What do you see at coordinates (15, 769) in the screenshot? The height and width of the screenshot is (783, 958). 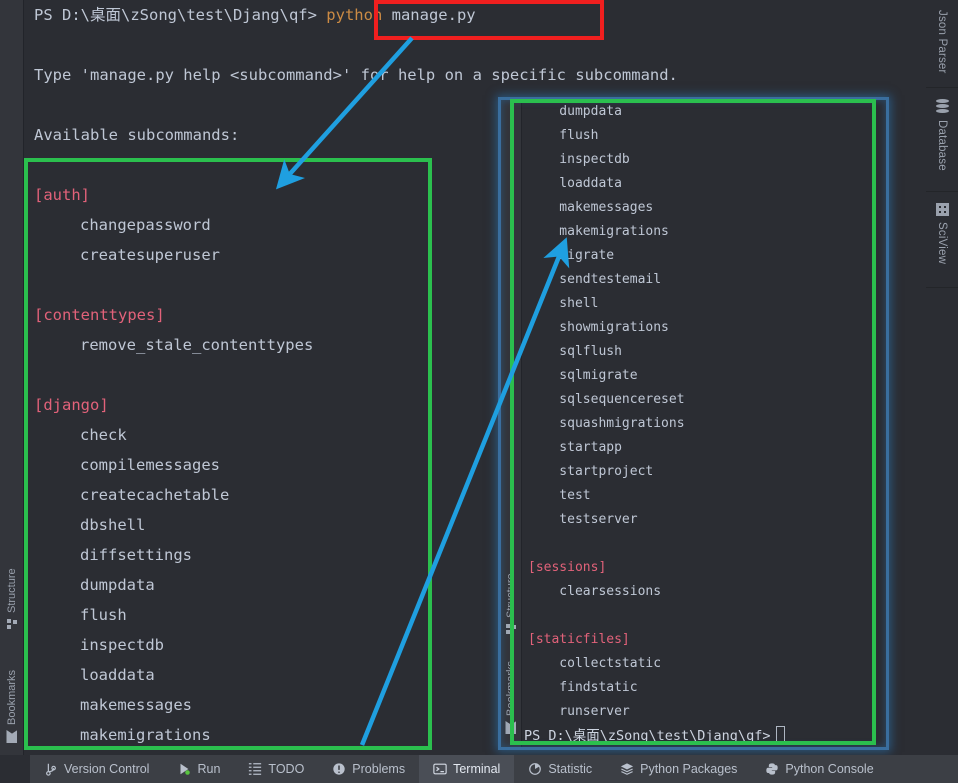 I see `status-bar-pad` at bounding box center [15, 769].